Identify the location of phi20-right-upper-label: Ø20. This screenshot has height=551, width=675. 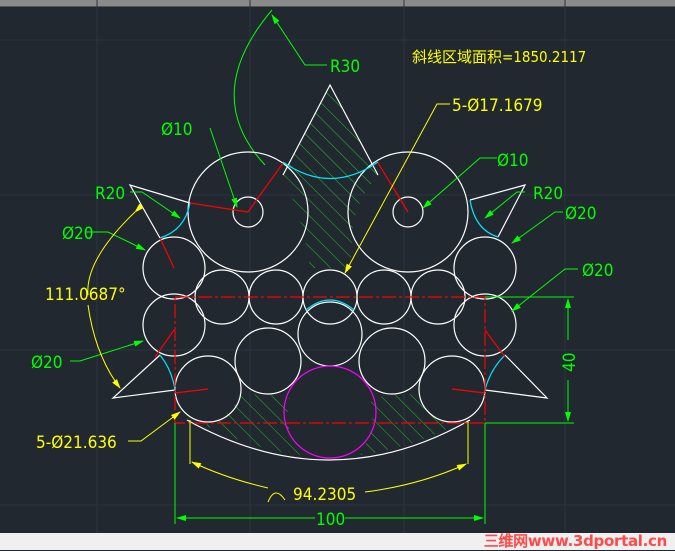
(581, 214).